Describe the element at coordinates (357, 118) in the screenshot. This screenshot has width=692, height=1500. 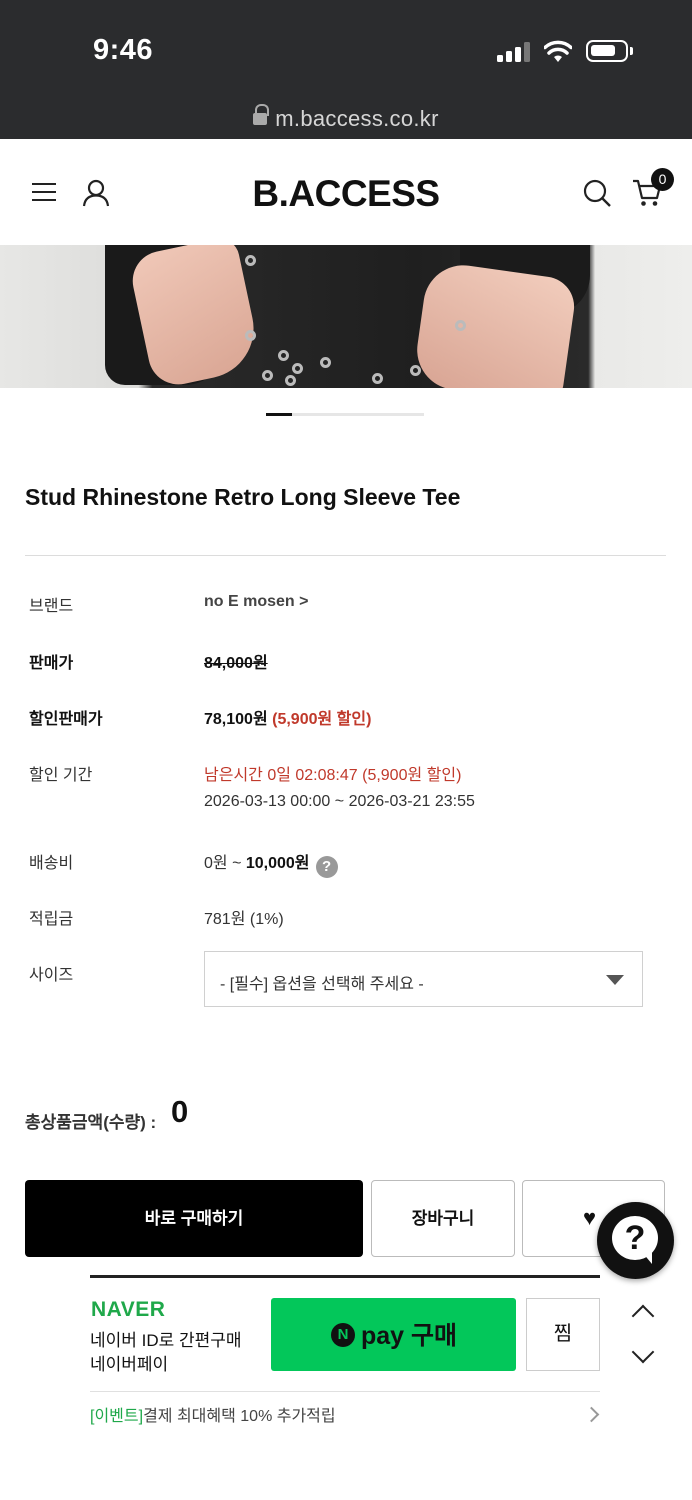
I see `url-text: m.baccess.co.kr` at that location.